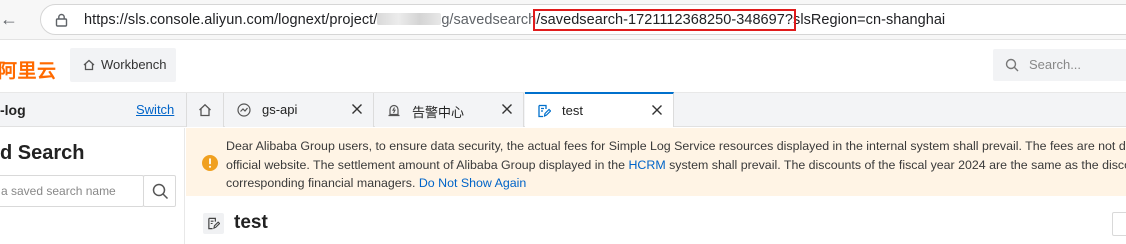 The image size is (1126, 244). I want to click on lock-icon, so click(61, 20).